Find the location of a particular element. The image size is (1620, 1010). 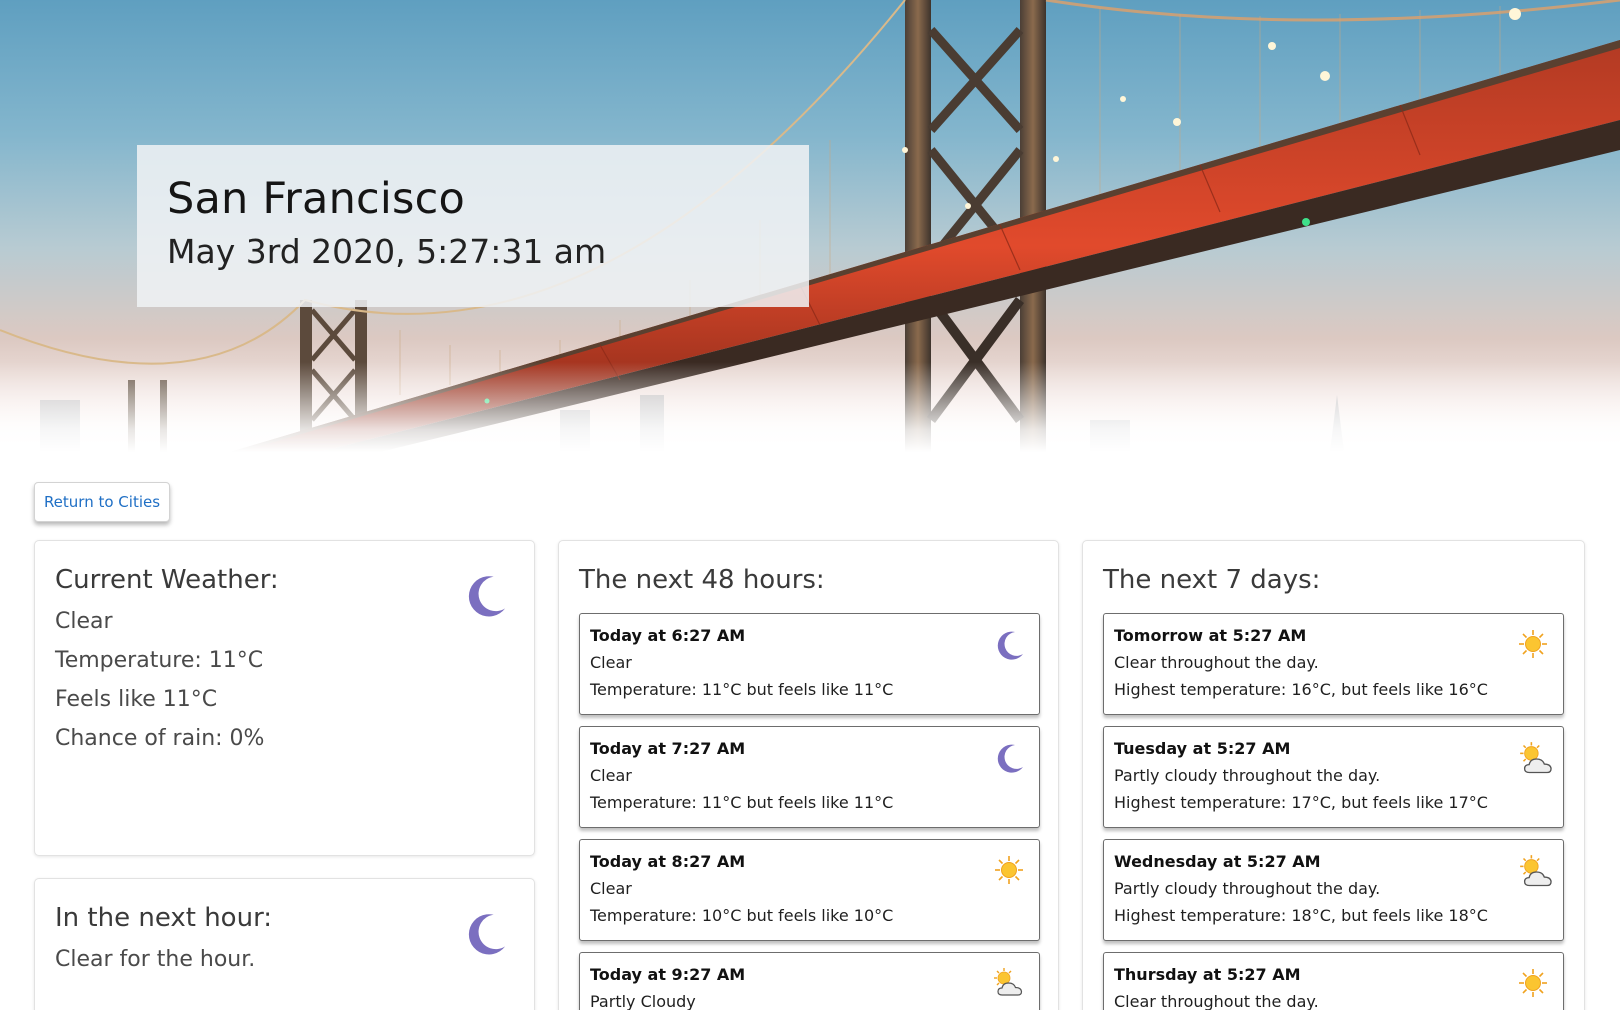

next-hour-panel: In the next hour: Clear for the hour. is located at coordinates (284, 944).